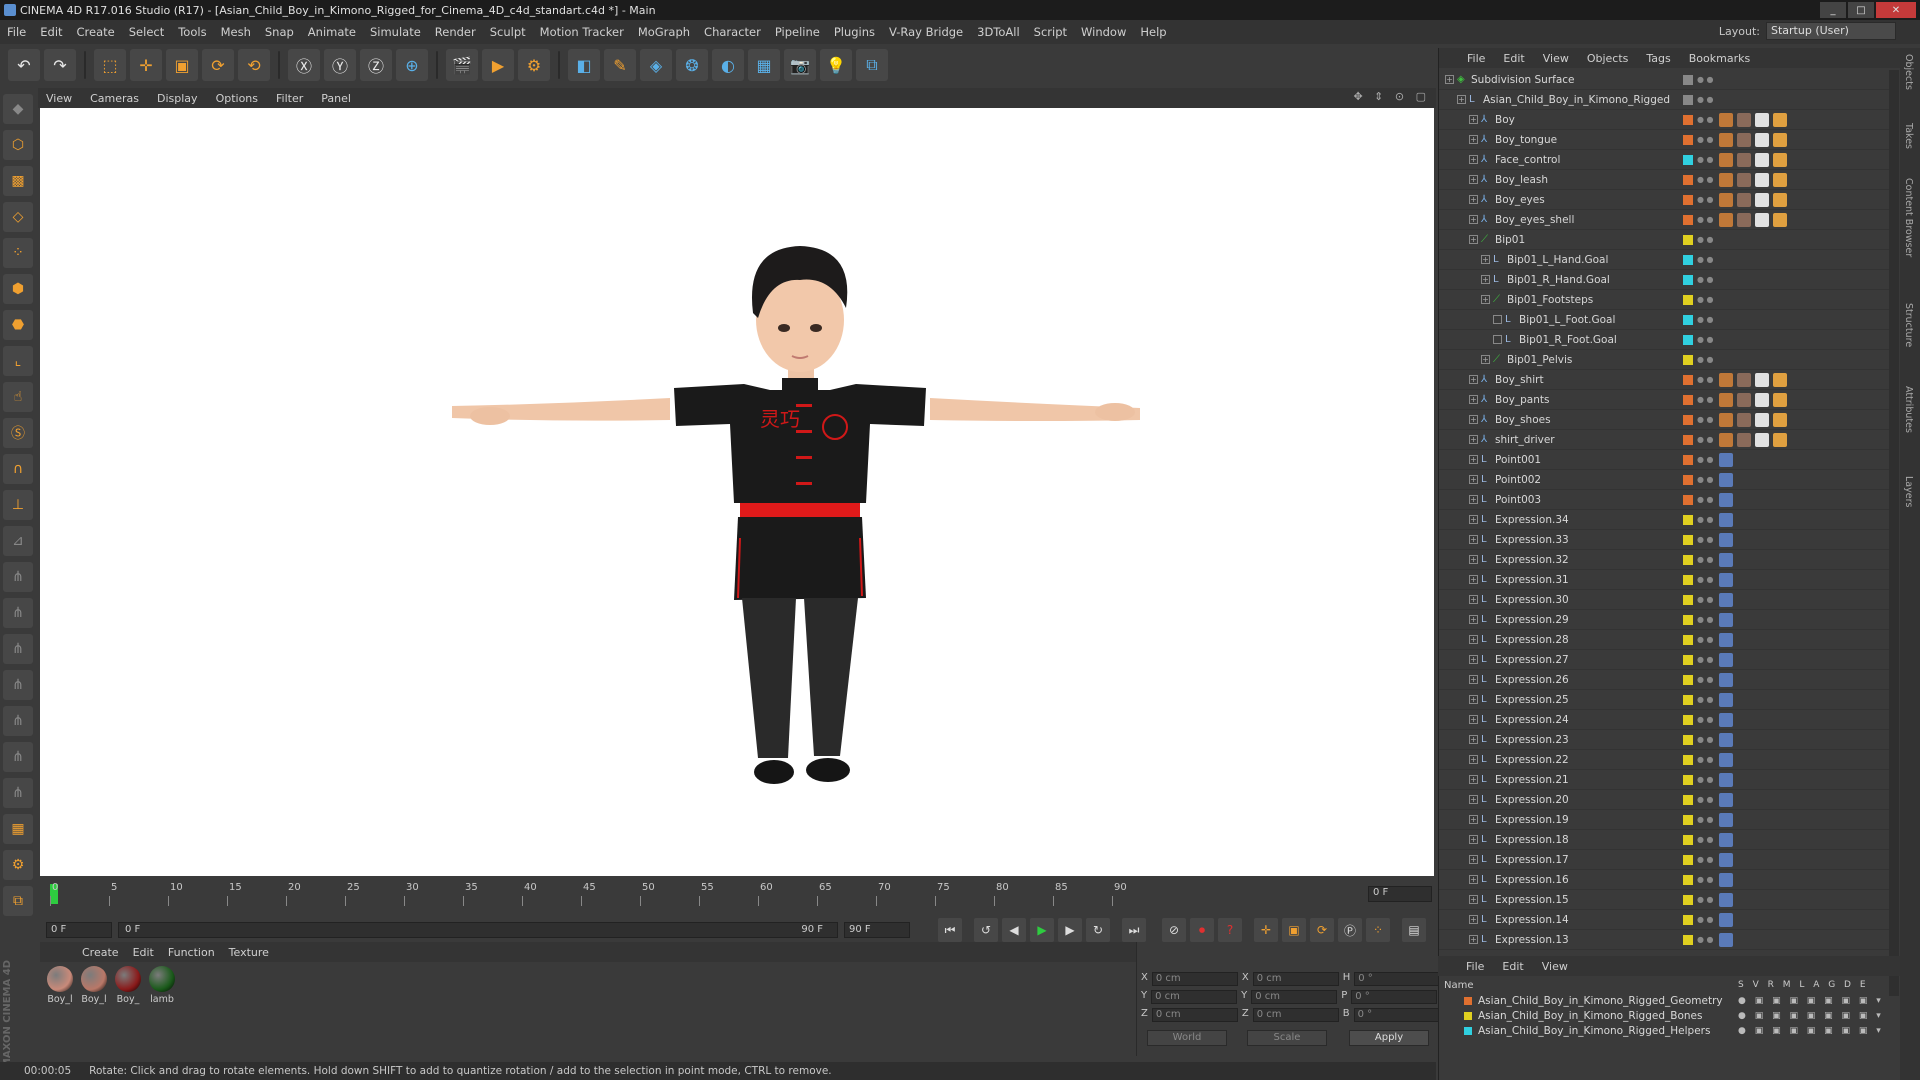  Describe the element at coordinates (59, 98) in the screenshot. I see `viewport-menu-view: View` at that location.